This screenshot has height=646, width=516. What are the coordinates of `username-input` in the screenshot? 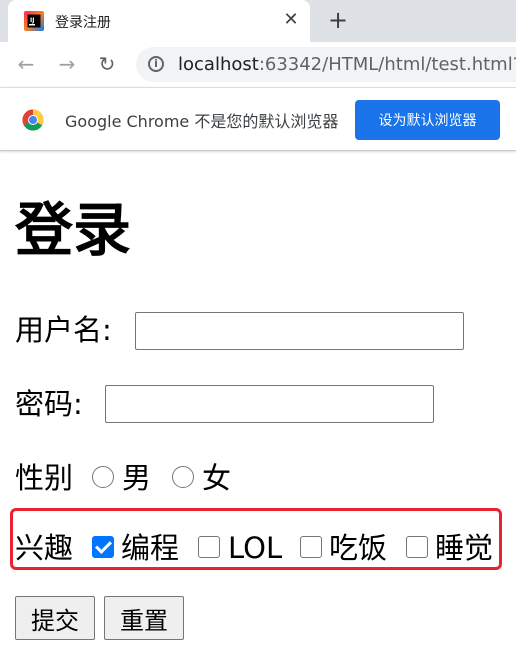 It's located at (299, 331).